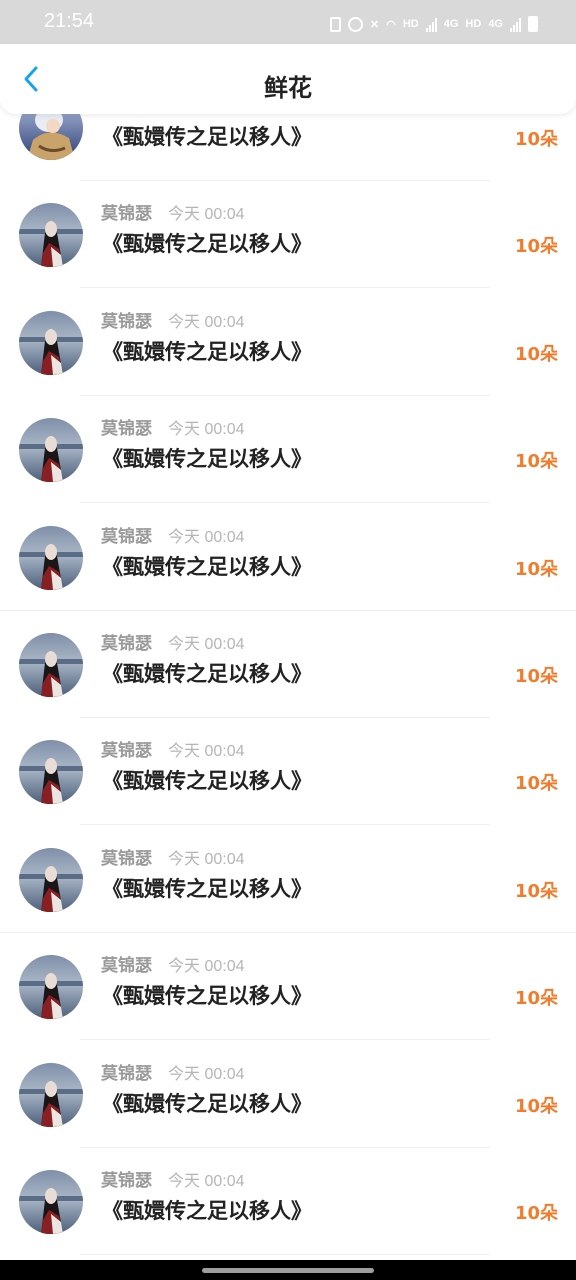 The height and width of the screenshot is (1280, 576). I want to click on network-label-2: 4G, so click(495, 24).